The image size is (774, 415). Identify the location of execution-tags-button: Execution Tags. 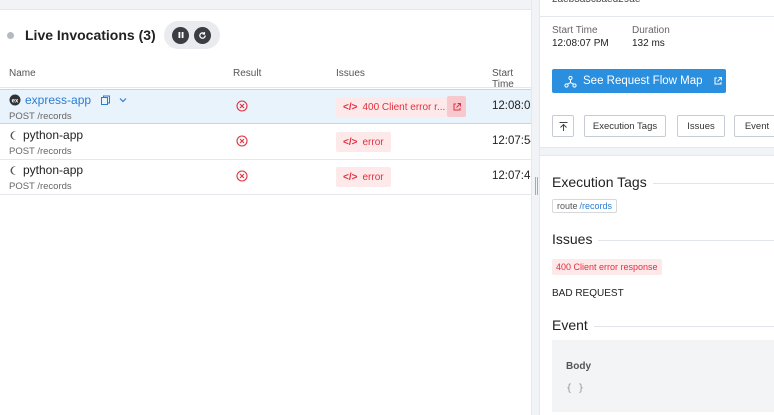
(625, 126).